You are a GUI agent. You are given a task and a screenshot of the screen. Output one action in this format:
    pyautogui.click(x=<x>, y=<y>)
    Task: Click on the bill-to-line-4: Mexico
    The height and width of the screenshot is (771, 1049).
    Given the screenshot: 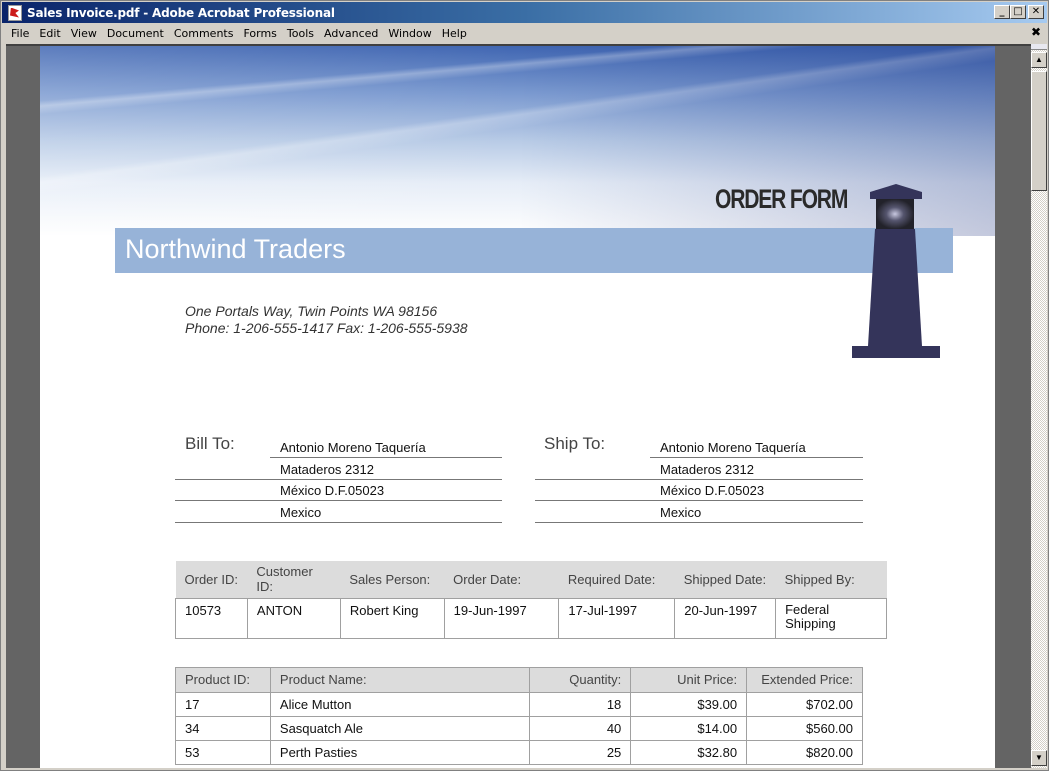 What is the action you would take?
    pyautogui.click(x=338, y=512)
    